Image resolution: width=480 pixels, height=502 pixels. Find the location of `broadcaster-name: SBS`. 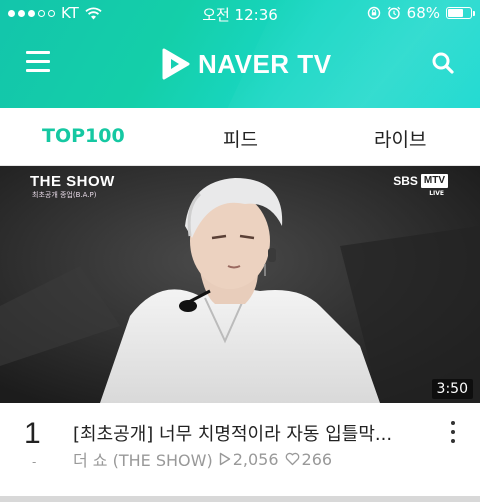

broadcaster-name: SBS is located at coordinates (405, 181).